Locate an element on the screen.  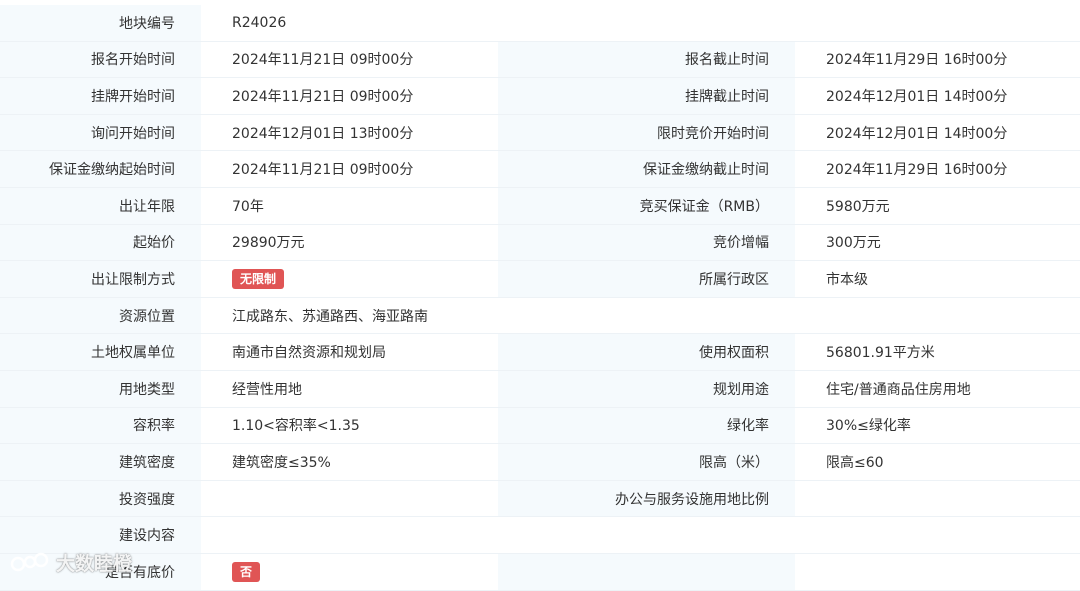
field-value: 市本级 is located at coordinates (937, 279).